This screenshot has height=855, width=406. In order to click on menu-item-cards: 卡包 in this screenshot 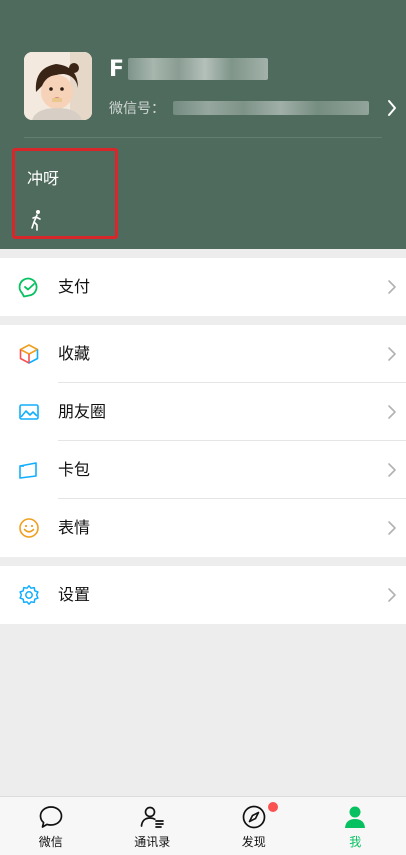, I will do `click(203, 470)`.